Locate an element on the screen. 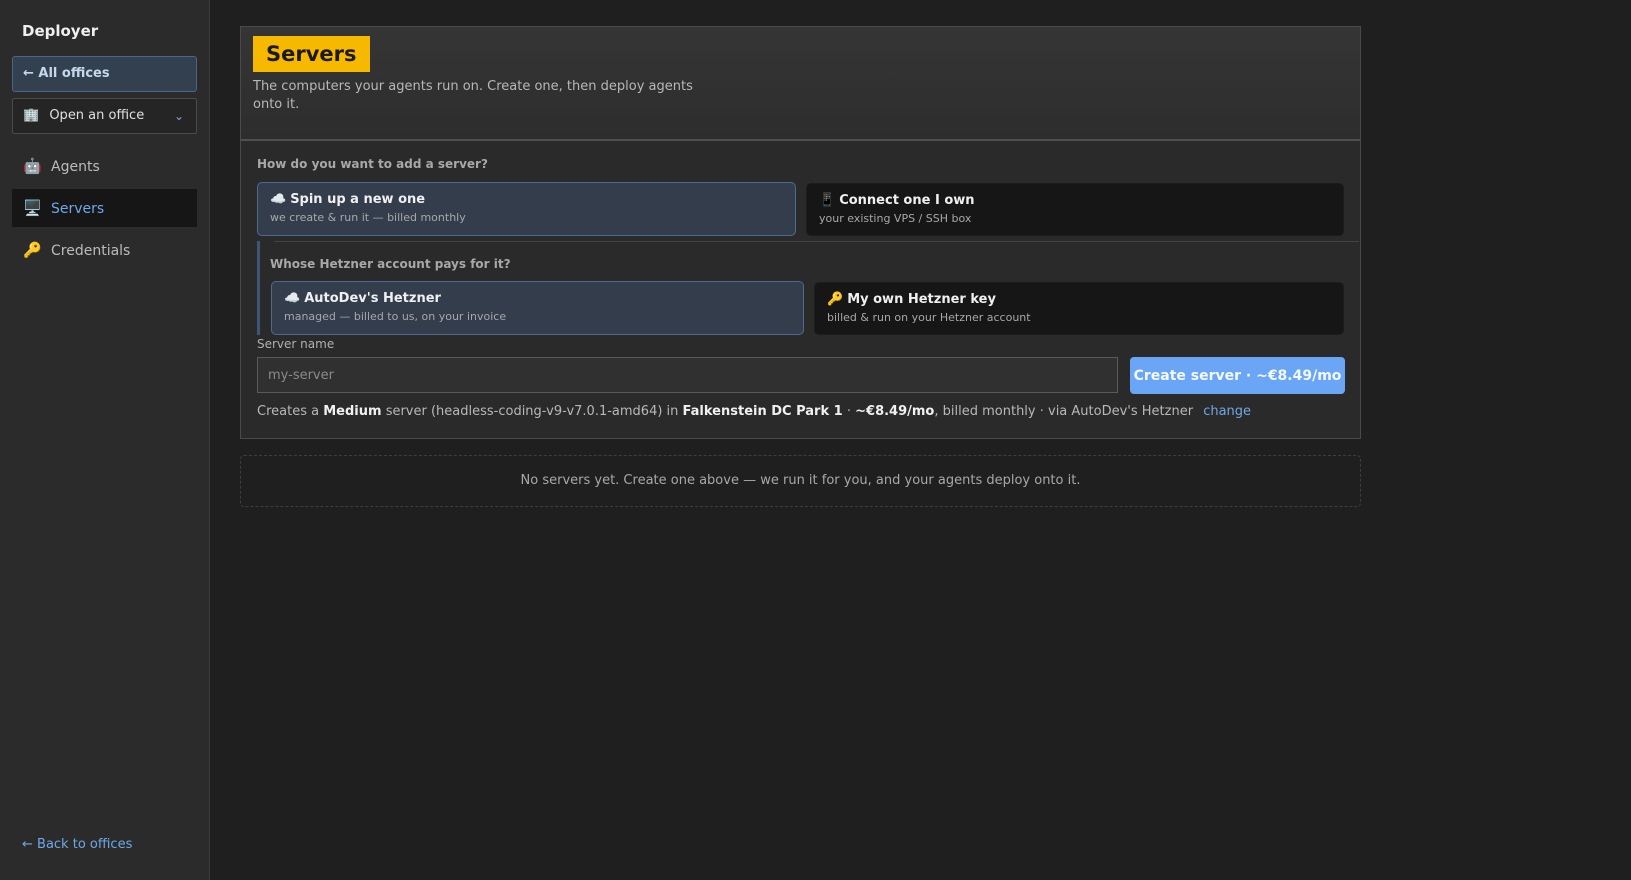  sidebar-item-label: Credentials is located at coordinates (91, 251).